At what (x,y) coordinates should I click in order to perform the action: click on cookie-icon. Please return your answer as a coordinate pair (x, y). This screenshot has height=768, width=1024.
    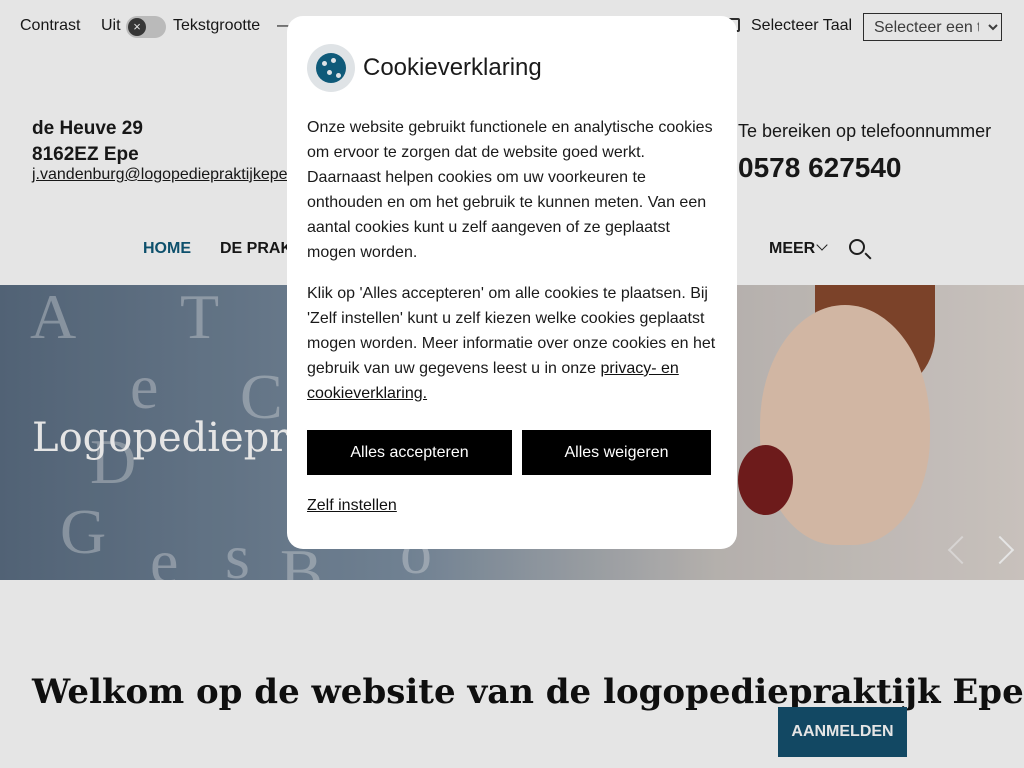
    Looking at the image, I should click on (331, 68).